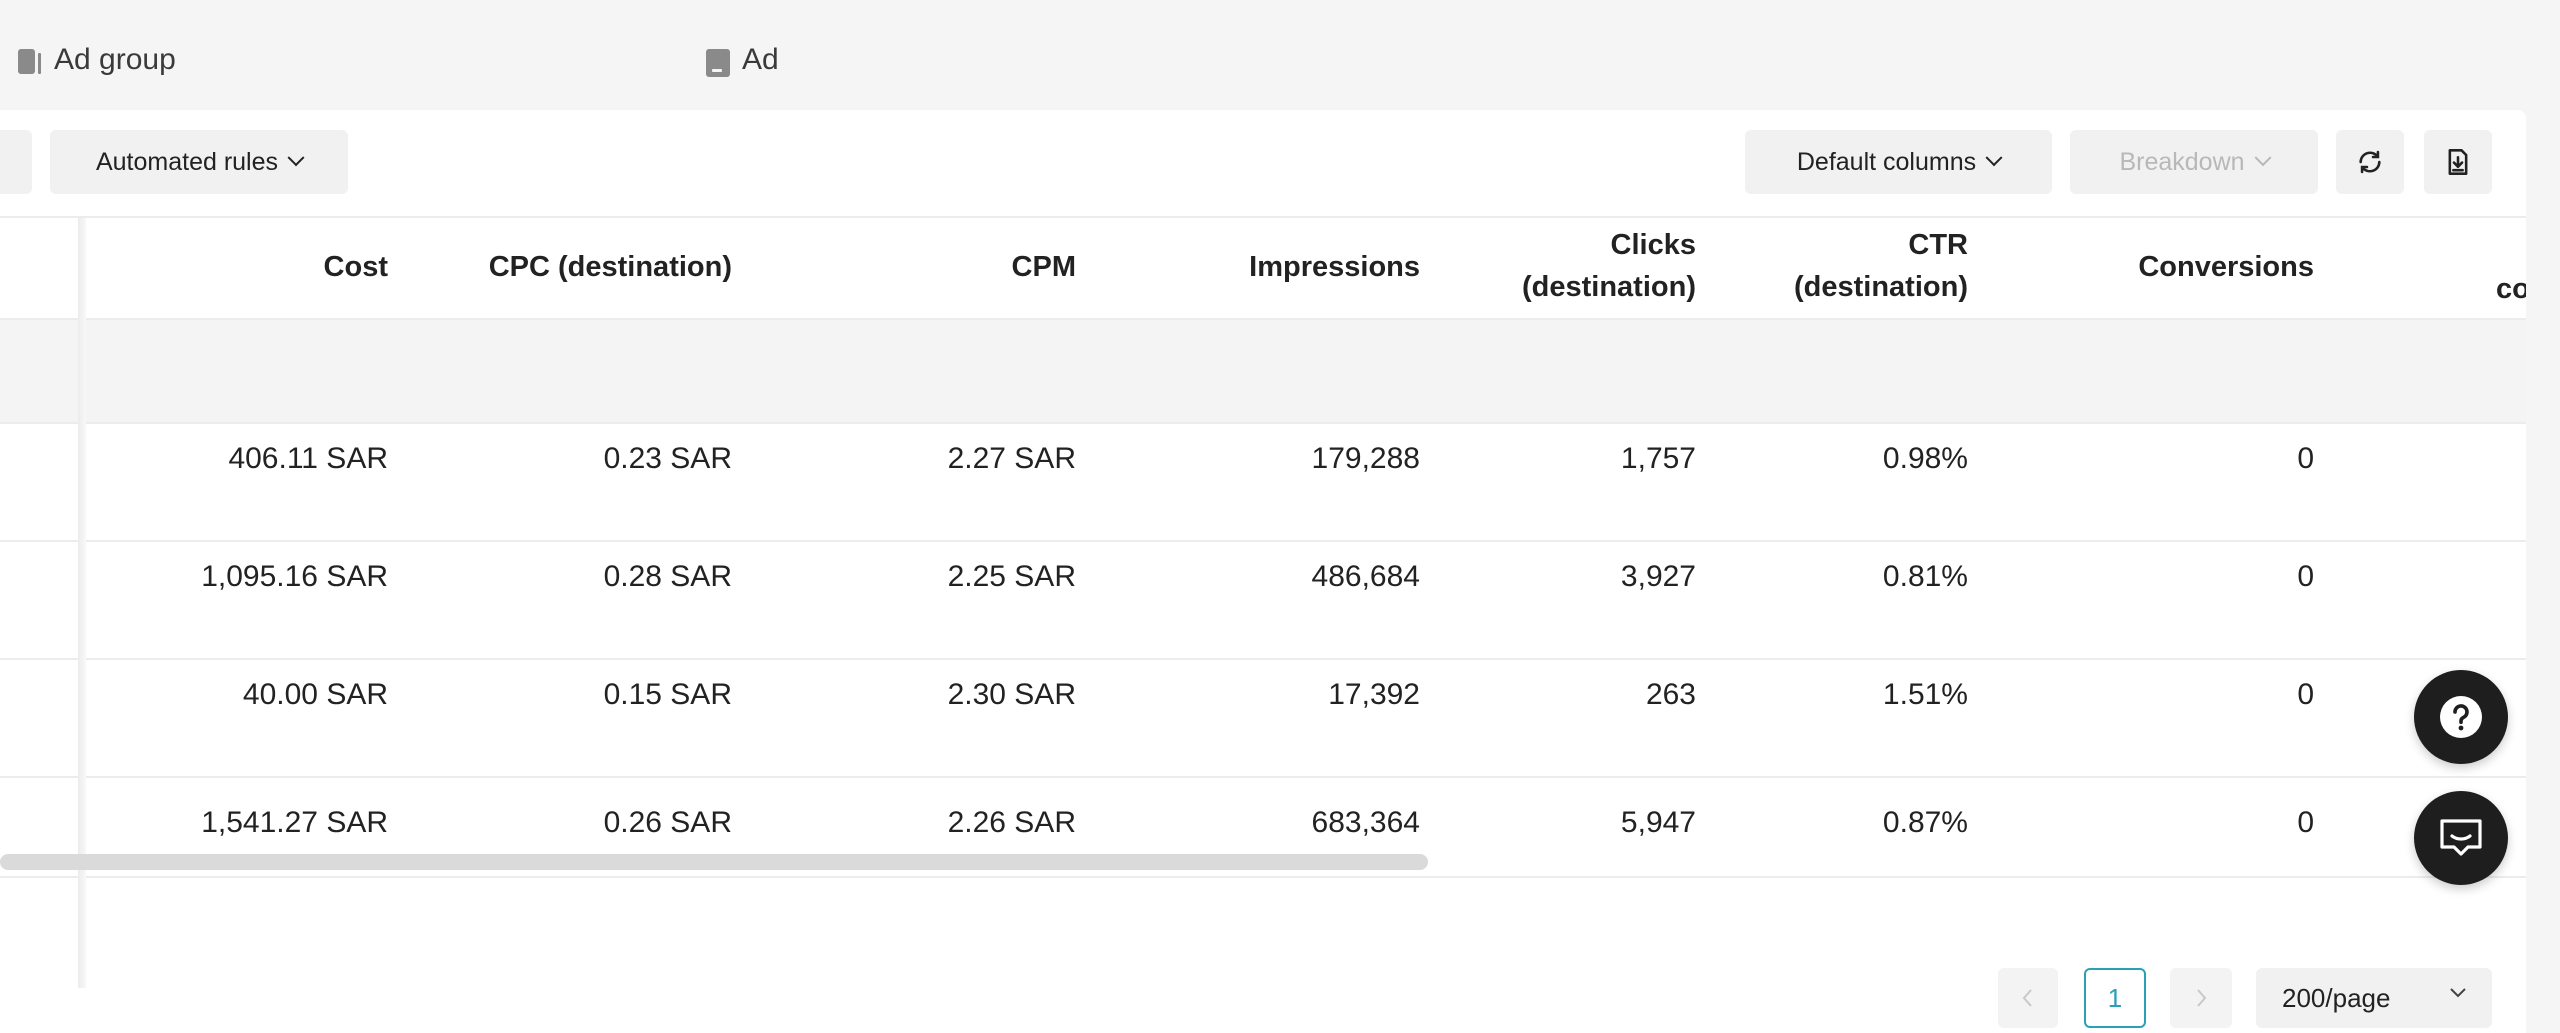 This screenshot has width=2560, height=1033. I want to click on column-header-cpc: CPC (destination), so click(586, 267).